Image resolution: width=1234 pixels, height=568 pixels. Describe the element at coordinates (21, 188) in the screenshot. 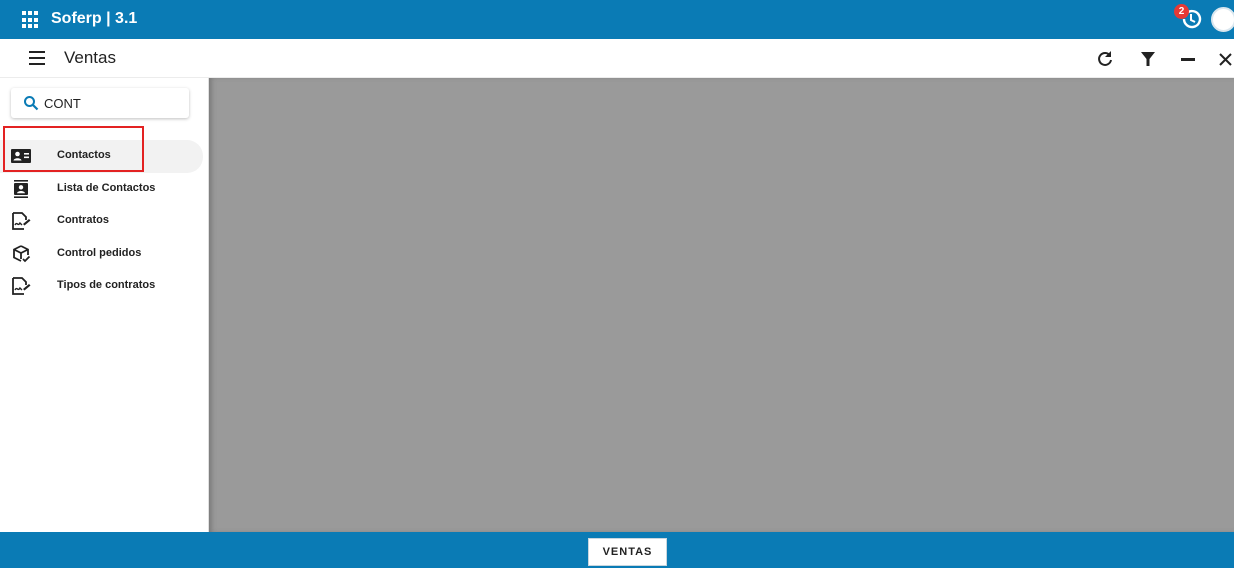

I see `contact-list-icon` at that location.